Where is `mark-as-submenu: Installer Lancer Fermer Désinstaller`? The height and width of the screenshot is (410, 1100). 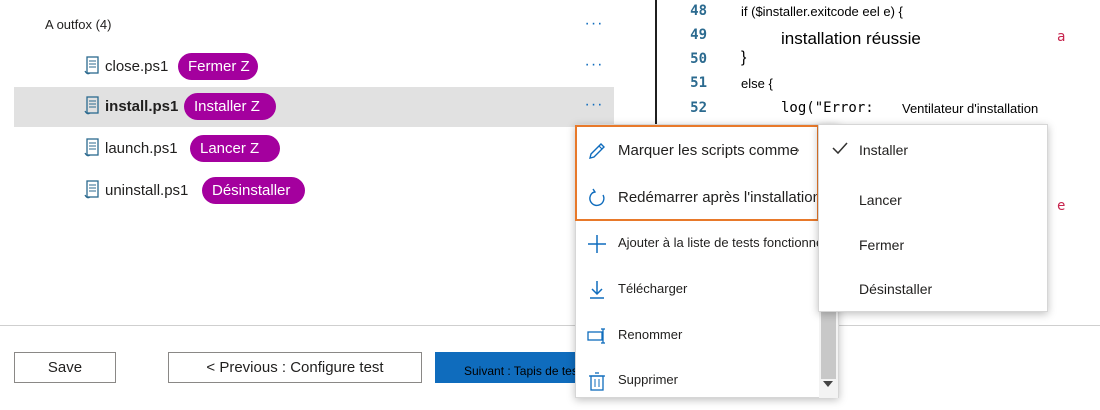
mark-as-submenu: Installer Lancer Fermer Désinstaller is located at coordinates (933, 218).